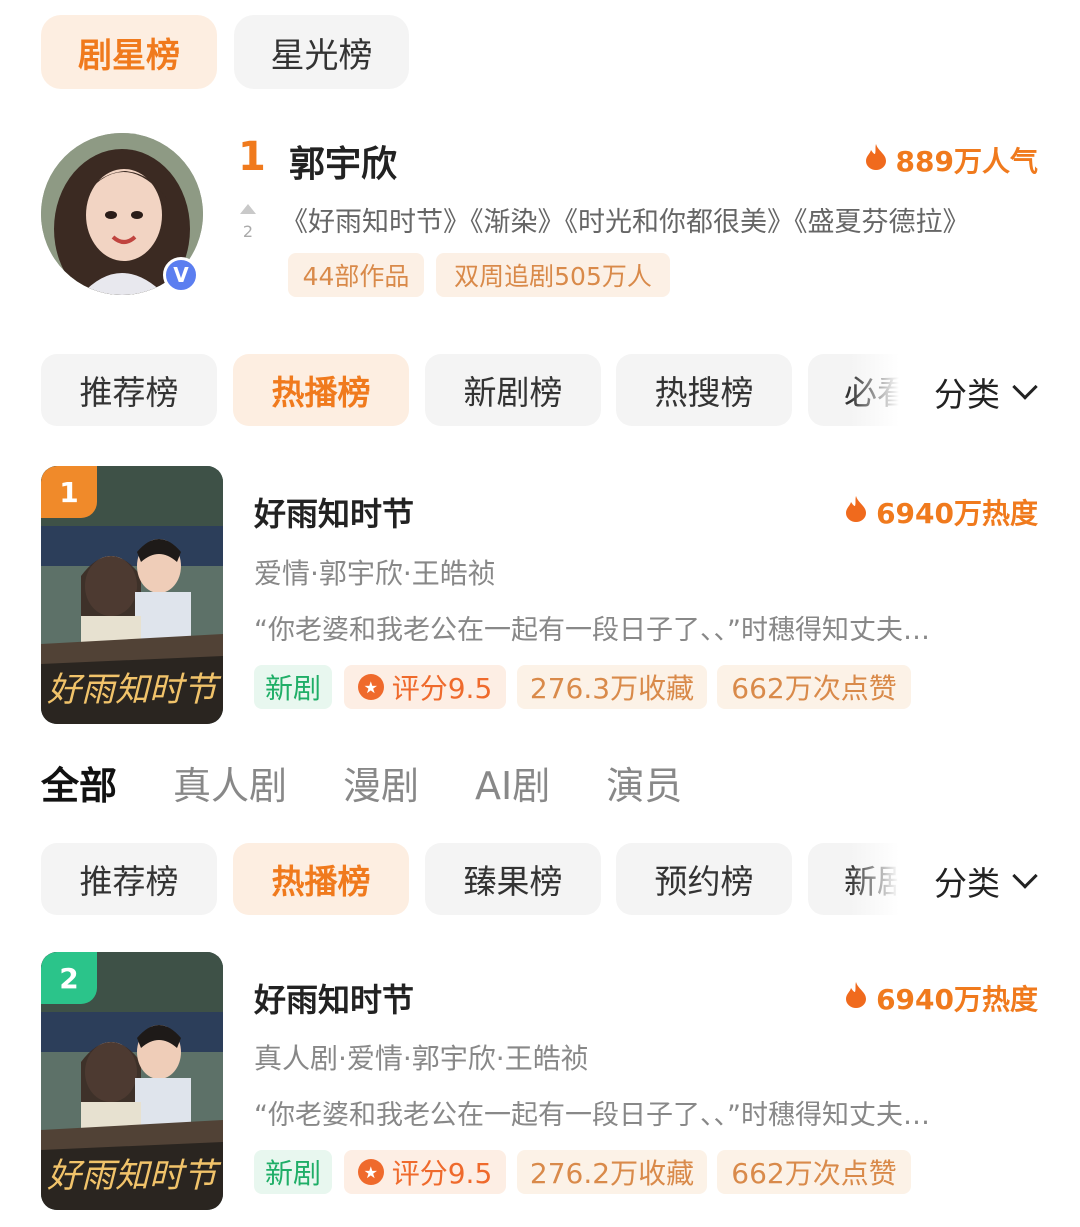  What do you see at coordinates (375, 573) in the screenshot?
I see `drama-tags: 爱情·郭宇欣·王皓祯` at bounding box center [375, 573].